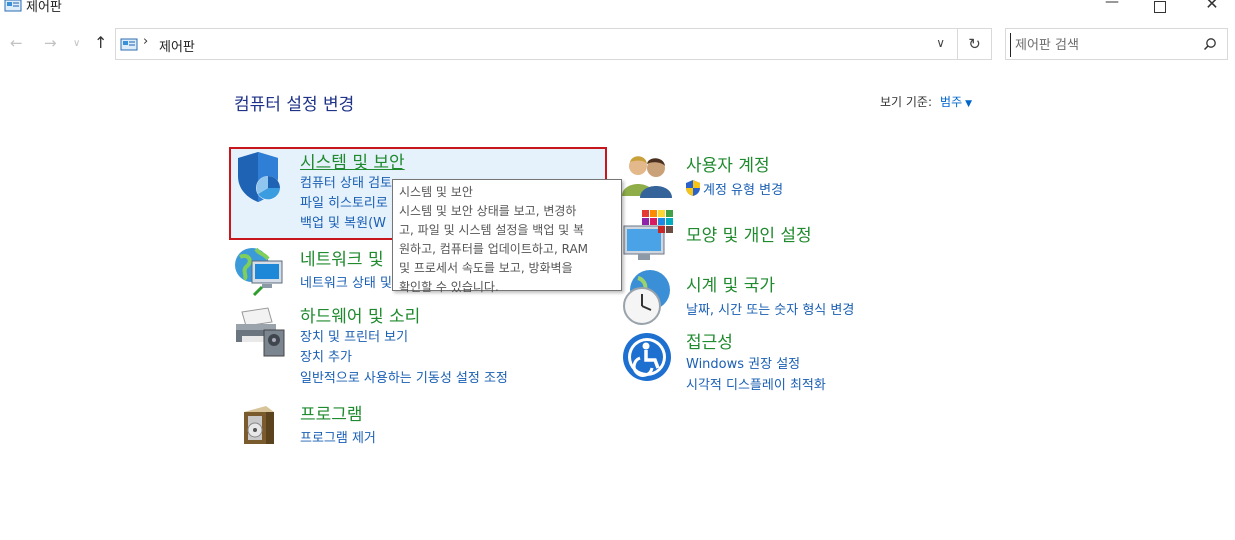 The height and width of the screenshot is (540, 1235). Describe the element at coordinates (770, 308) in the screenshot. I see `link-date-time-format: 날짜, 시간 또는 숫자 형식 변경` at that location.